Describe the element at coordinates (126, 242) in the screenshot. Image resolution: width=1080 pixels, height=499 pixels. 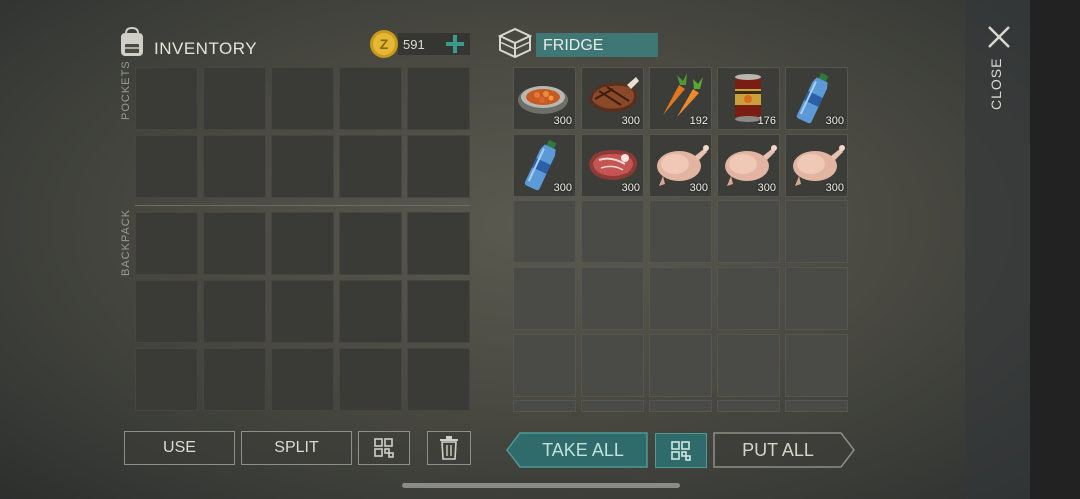
I see `backpack-label: BACKPACK` at that location.